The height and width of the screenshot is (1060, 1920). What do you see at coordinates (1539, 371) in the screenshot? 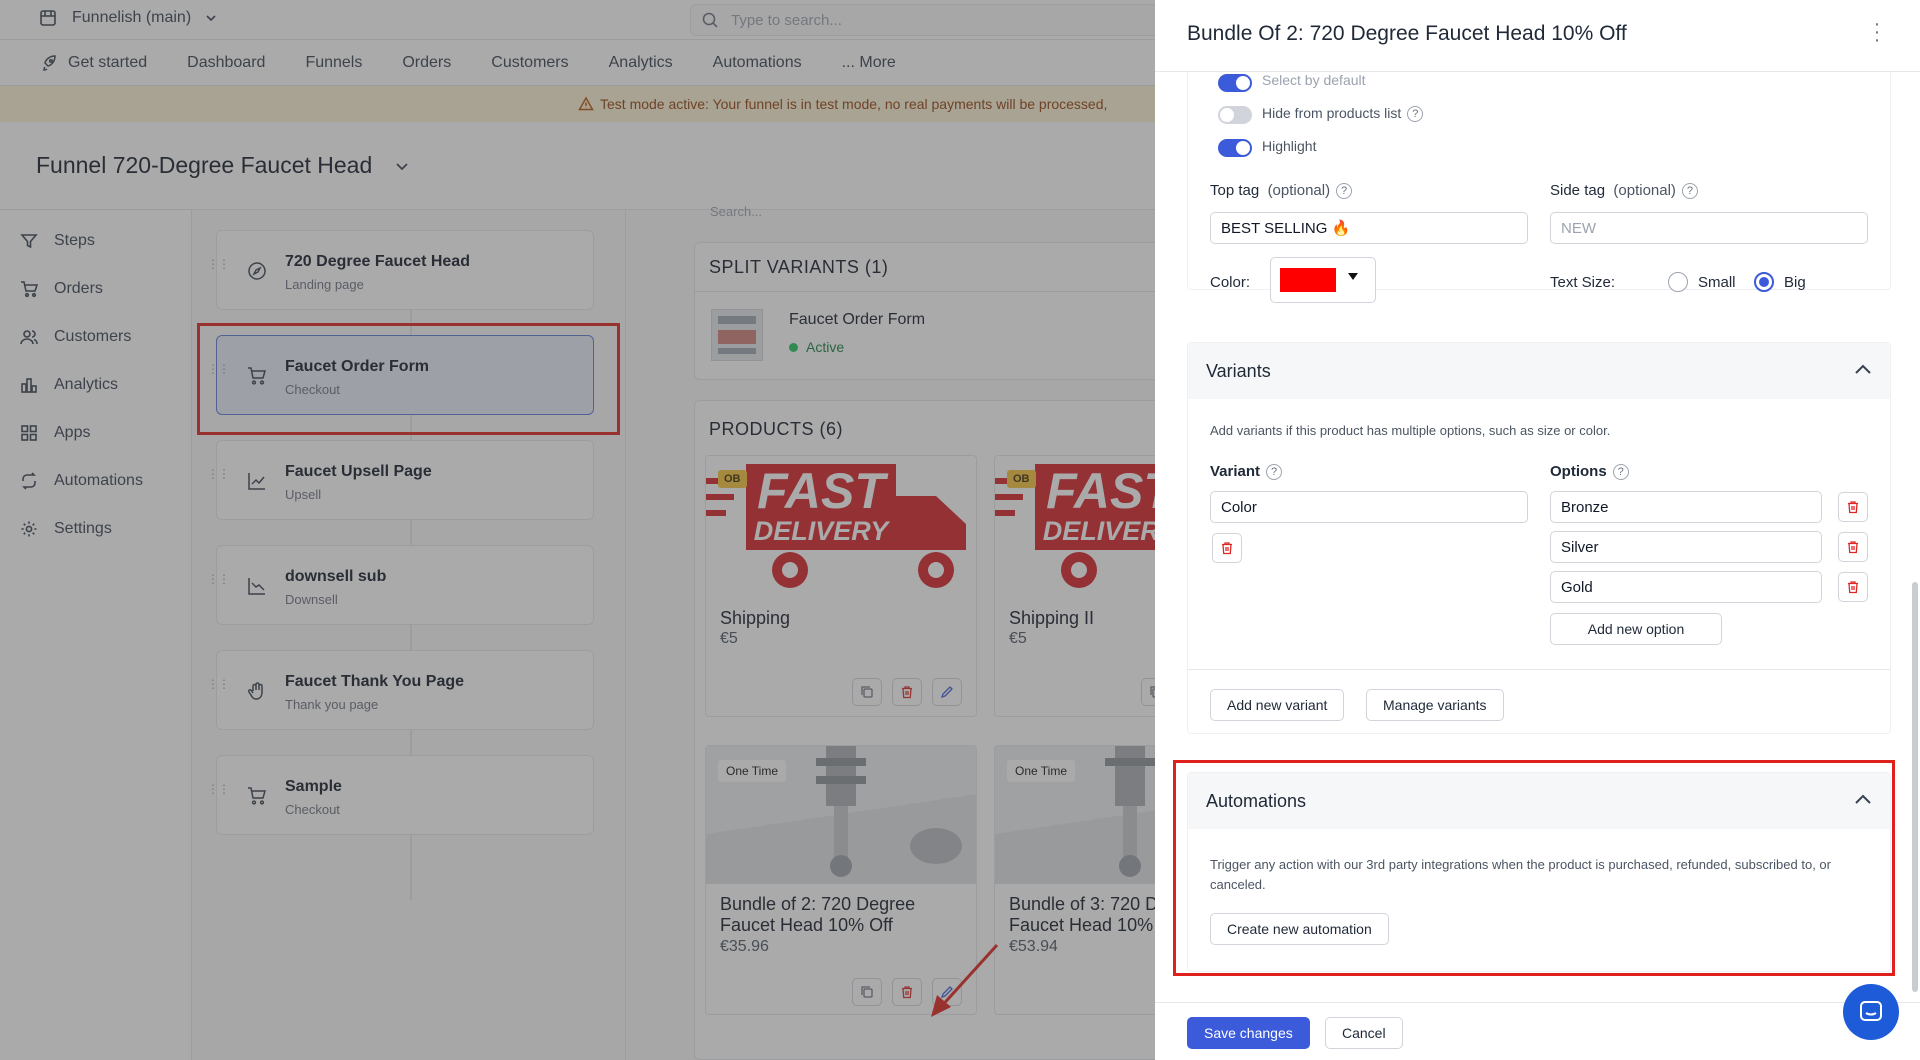
I see `variants-header: Variants` at bounding box center [1539, 371].